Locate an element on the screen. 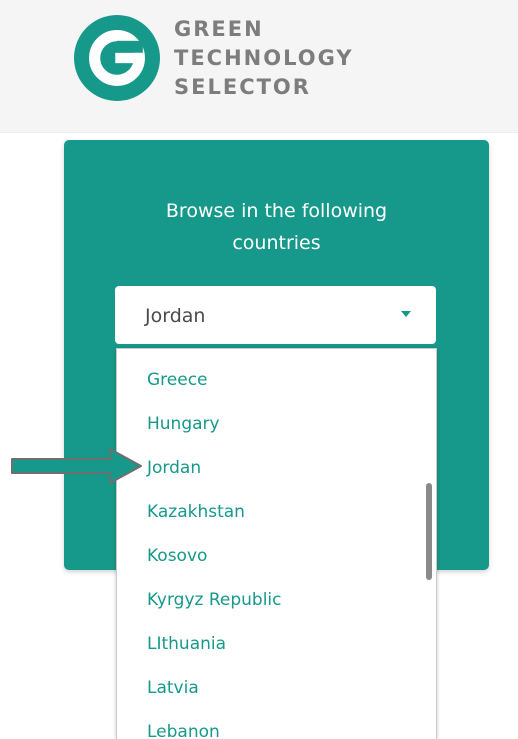 The height and width of the screenshot is (739, 518). dropdown-scrollbar-thumb is located at coordinates (429, 531).